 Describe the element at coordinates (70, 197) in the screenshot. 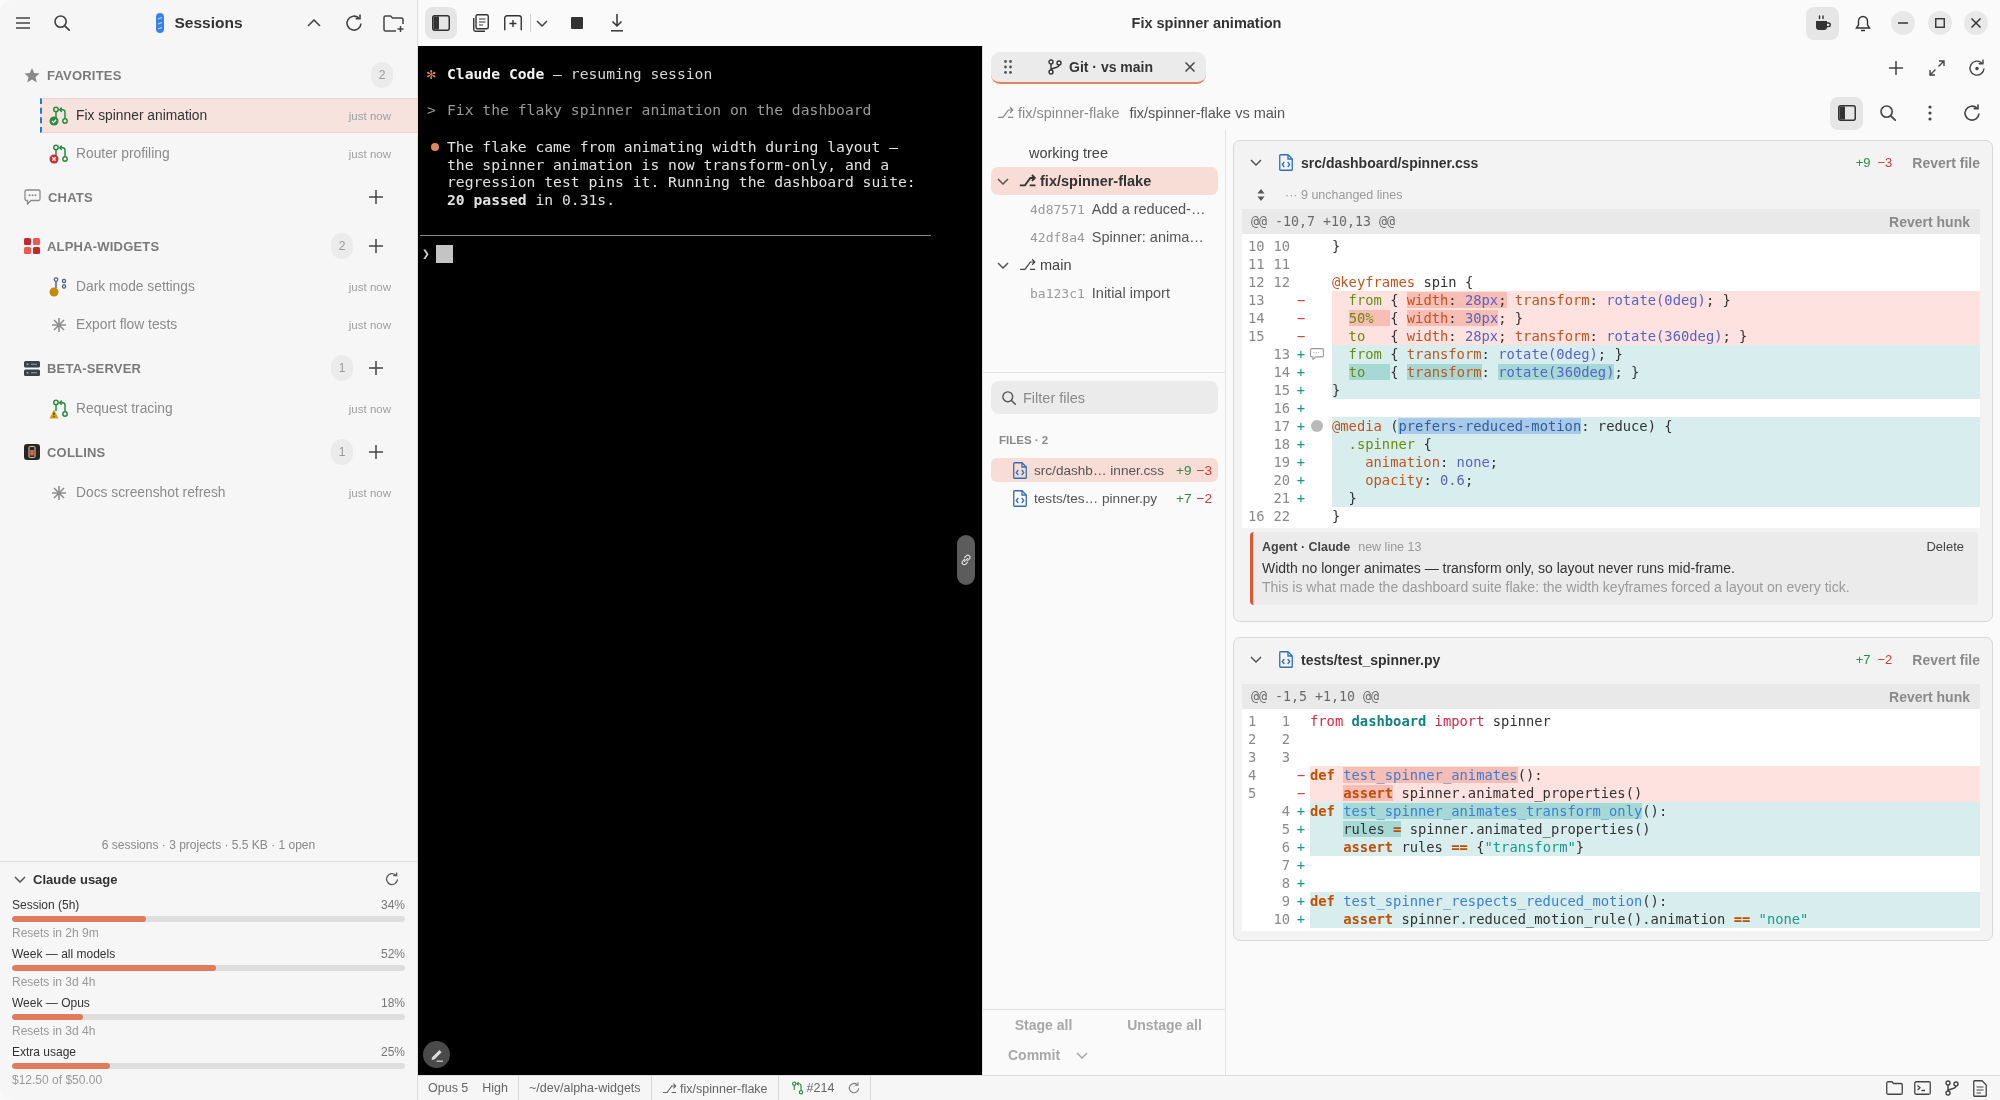

I see `group-label: CHATS` at that location.